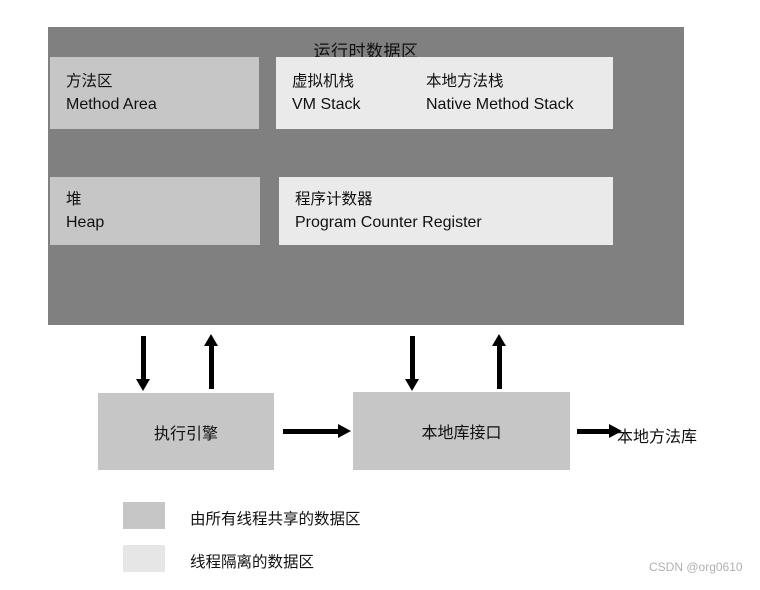 This screenshot has width=760, height=590. I want to click on legend-swatch-isolated, so click(144, 558).